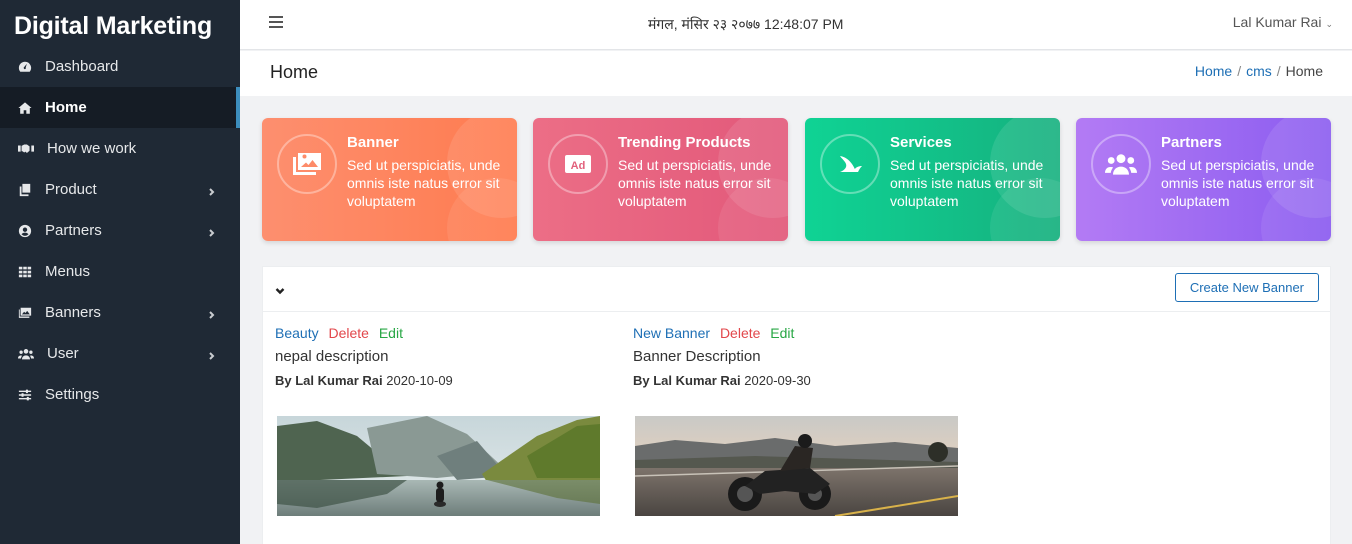  I want to click on banner-title-link: Beauty, so click(297, 333).